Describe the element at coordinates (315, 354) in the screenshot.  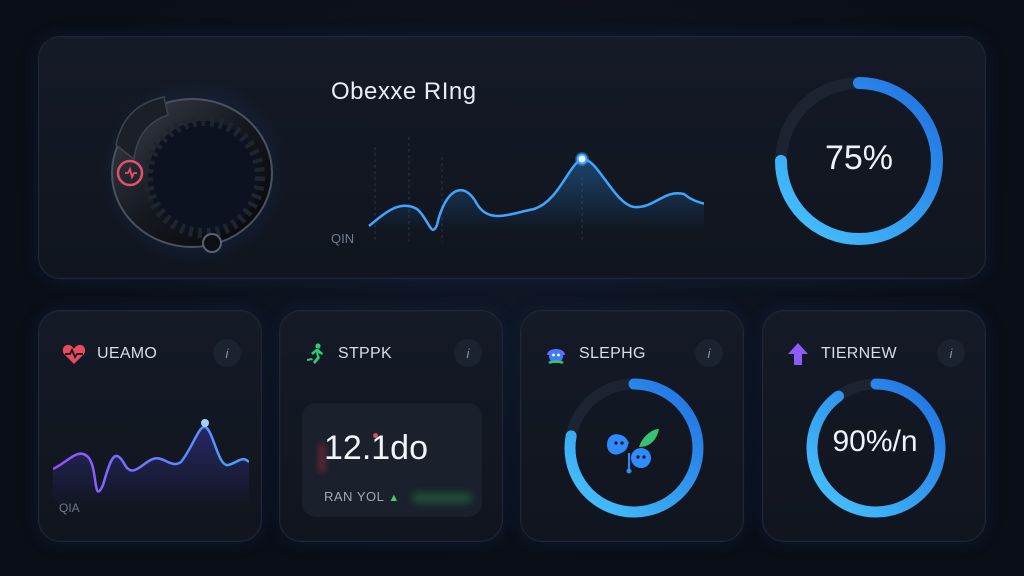
I see `running-icon` at that location.